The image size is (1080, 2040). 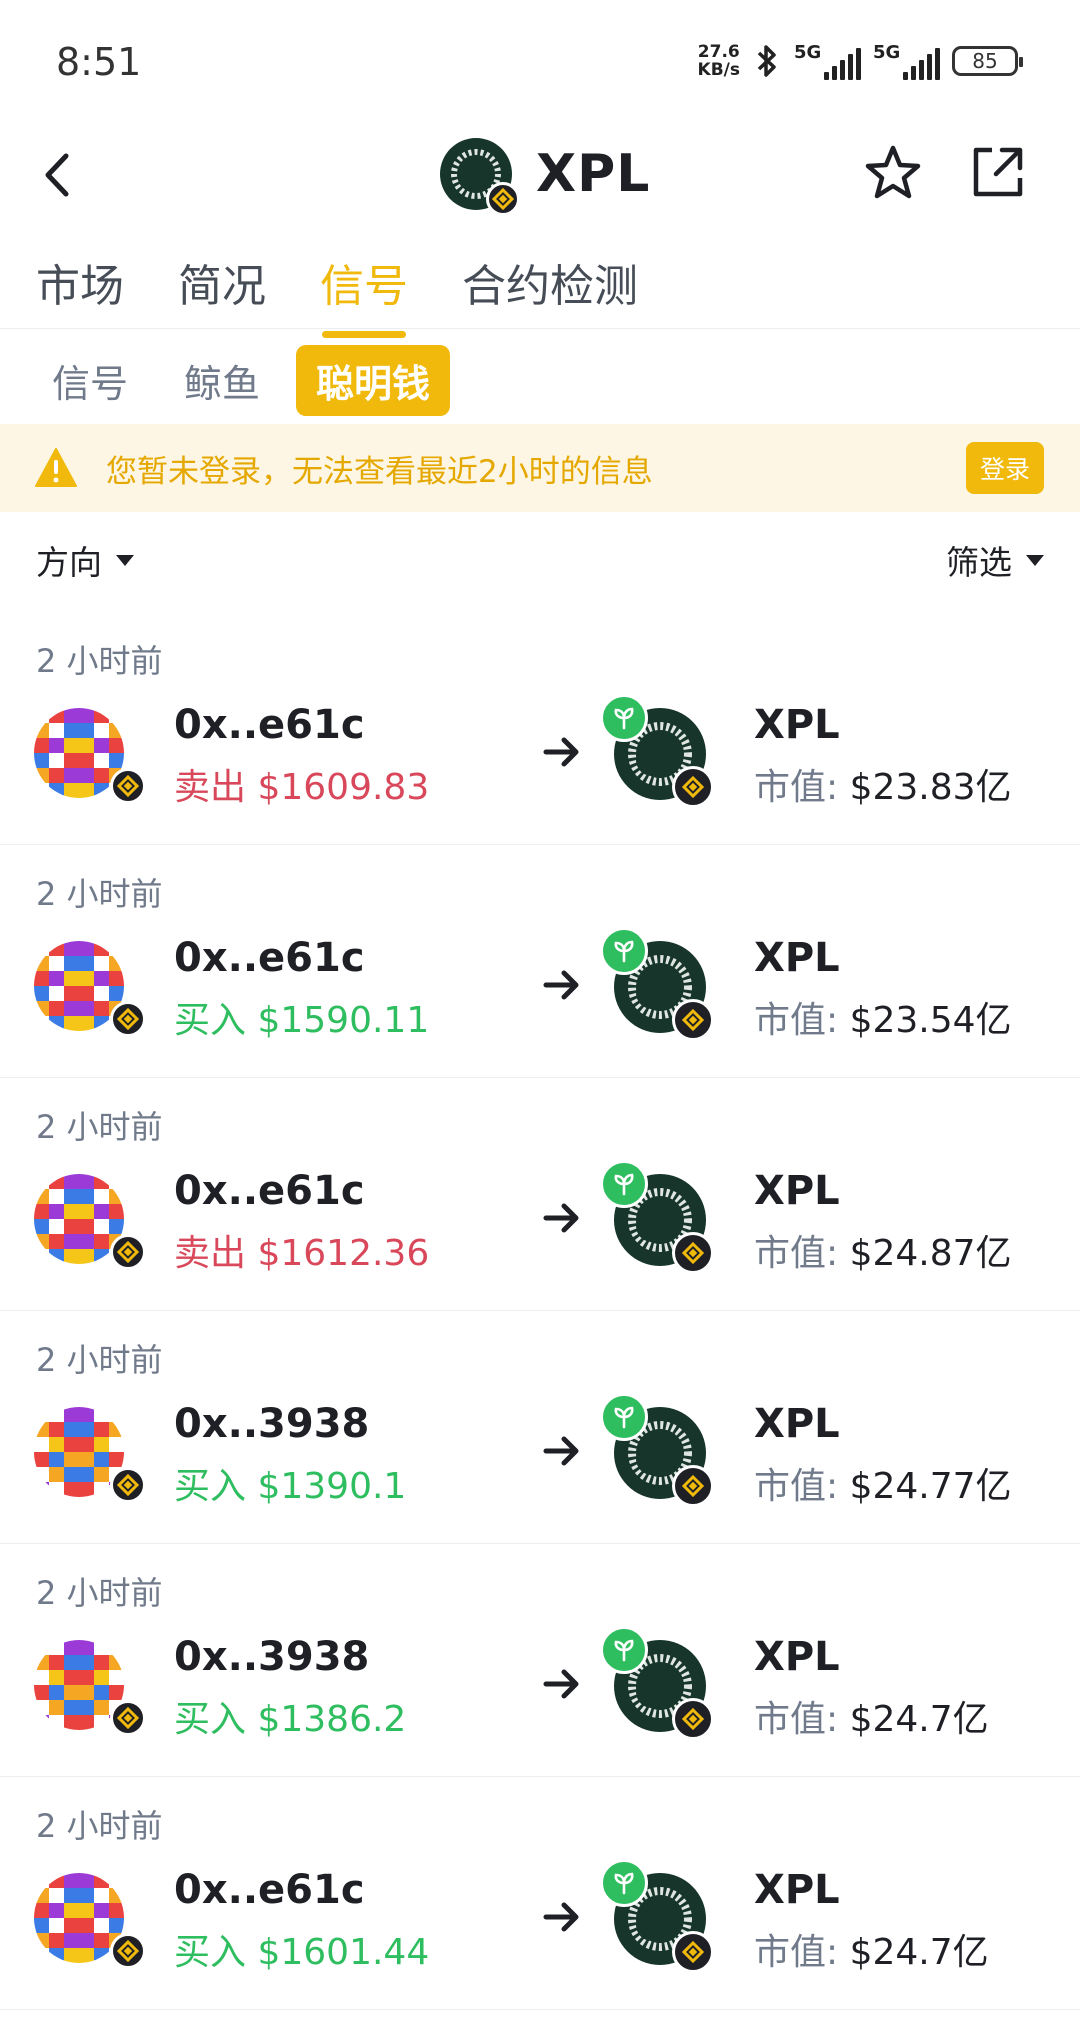 What do you see at coordinates (343, 1952) in the screenshot?
I see `trade-amount: $1601.44` at bounding box center [343, 1952].